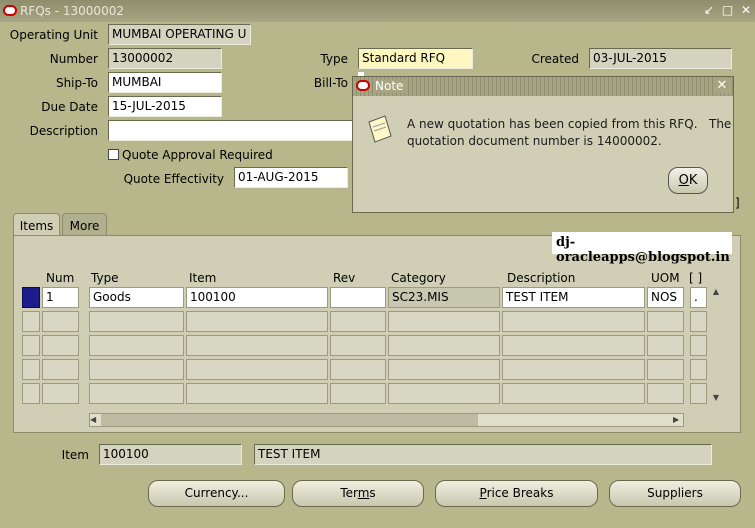  Describe the element at coordinates (678, 420) in the screenshot. I see `scroll-right-icon: ▶` at that location.